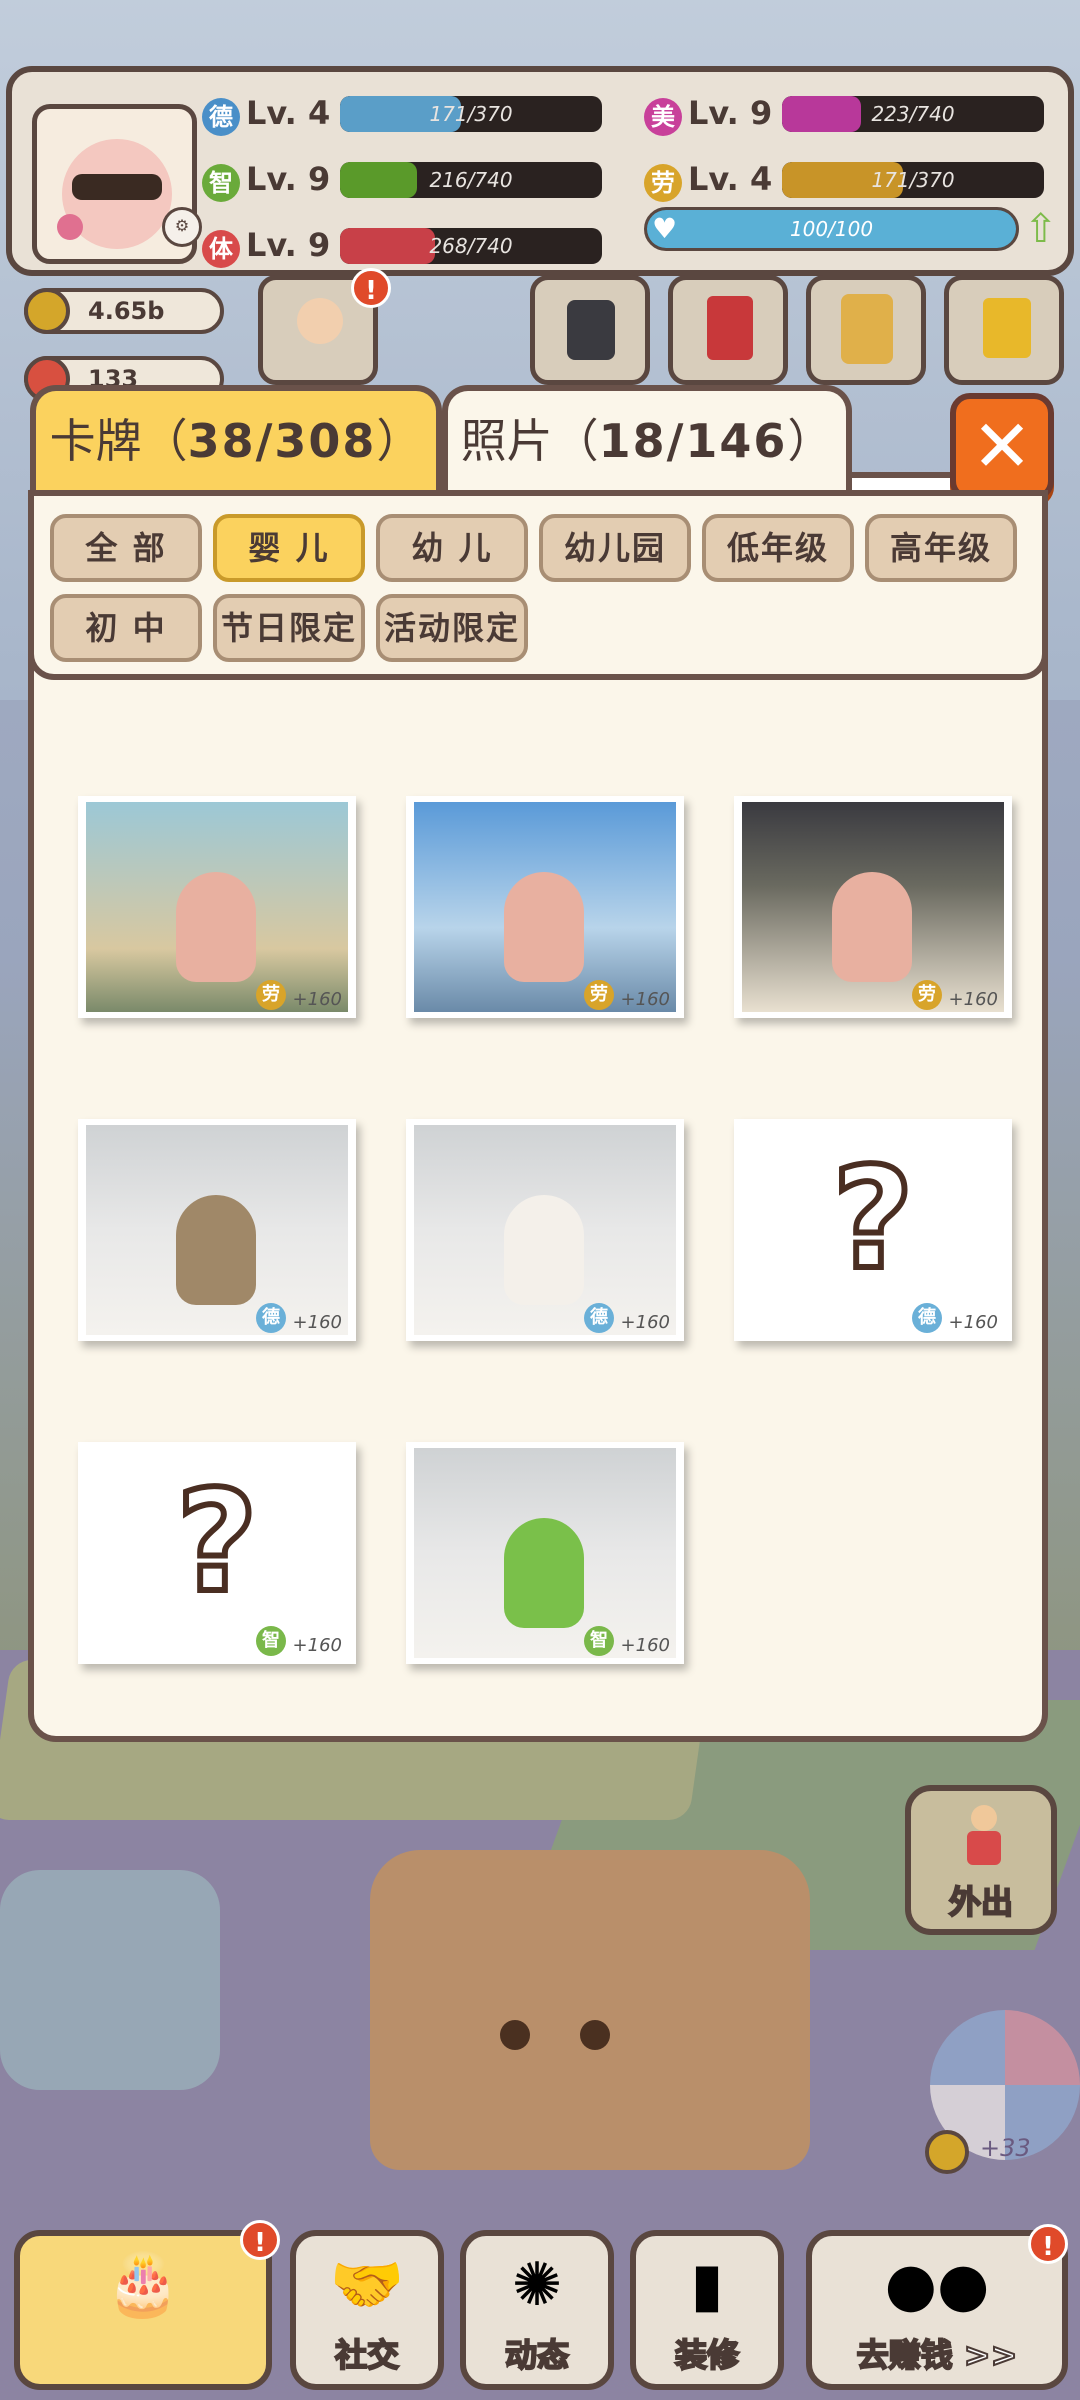 This screenshot has height=2400, width=1080. I want to click on ball-coin-count: +33, so click(1005, 2148).